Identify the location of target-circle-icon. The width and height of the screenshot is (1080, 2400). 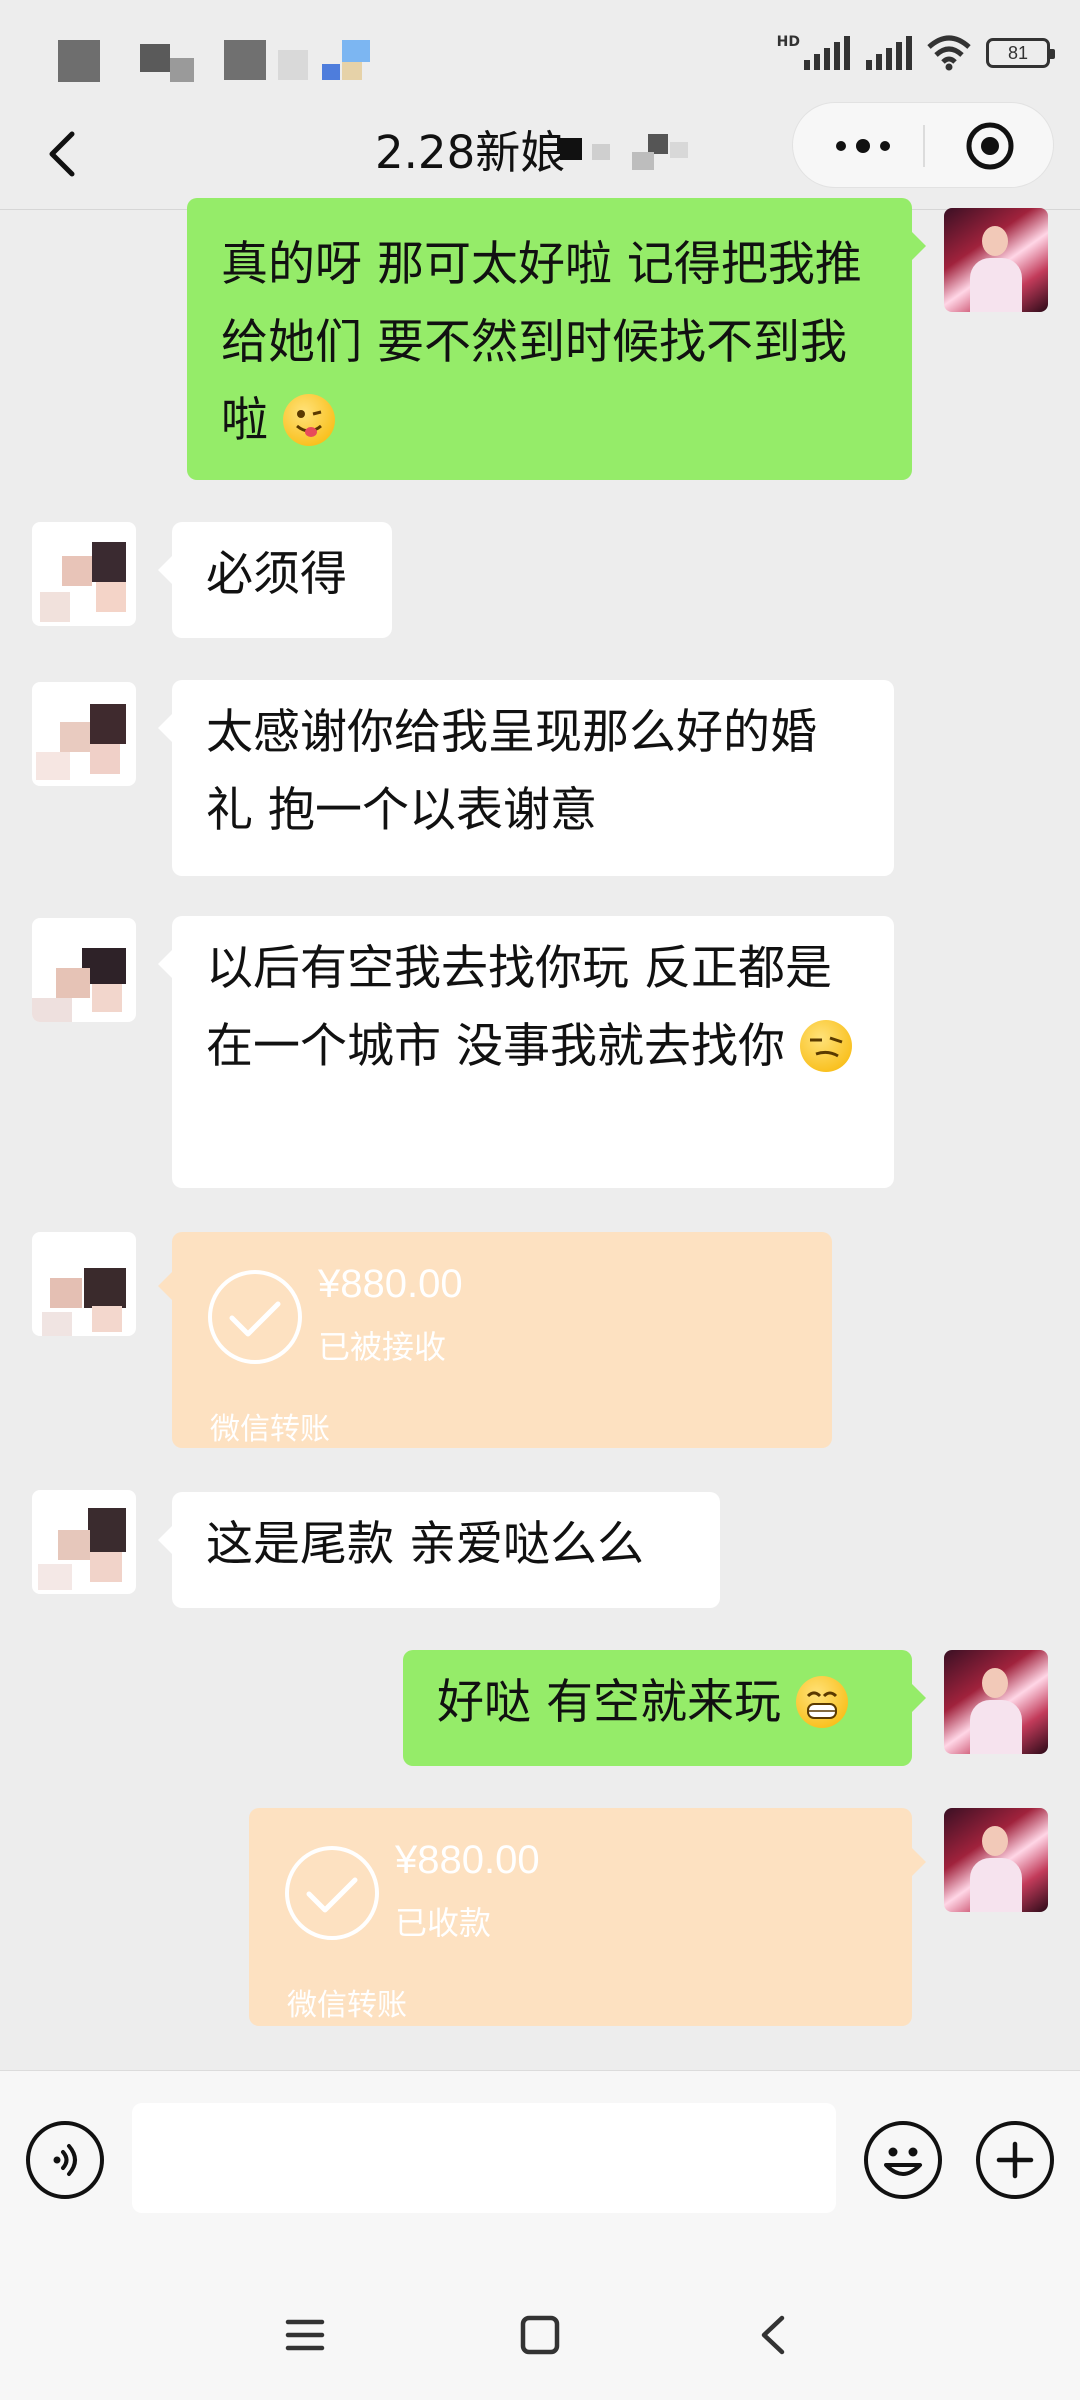
(990, 146).